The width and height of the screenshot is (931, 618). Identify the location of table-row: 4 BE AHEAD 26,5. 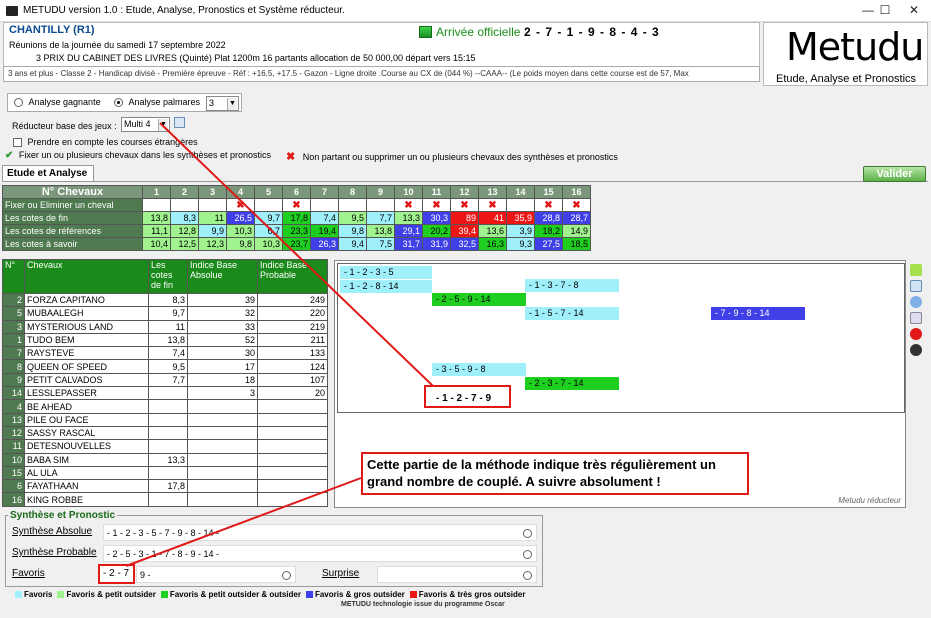
(165, 406).